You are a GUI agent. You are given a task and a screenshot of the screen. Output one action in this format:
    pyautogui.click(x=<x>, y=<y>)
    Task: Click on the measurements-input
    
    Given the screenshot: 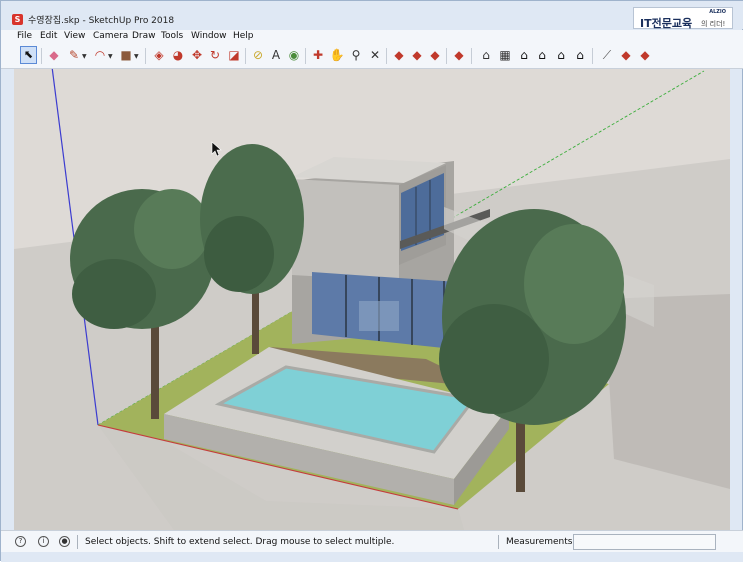 What is the action you would take?
    pyautogui.click(x=644, y=542)
    